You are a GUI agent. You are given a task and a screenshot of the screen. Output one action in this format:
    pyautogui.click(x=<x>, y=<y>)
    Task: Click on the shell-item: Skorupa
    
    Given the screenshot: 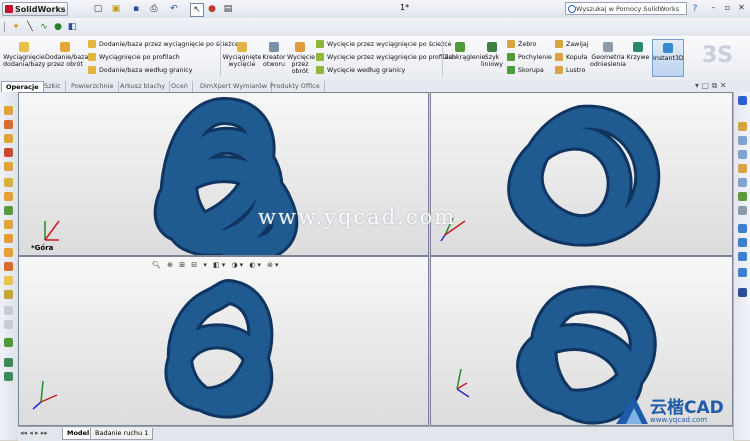 What is the action you would take?
    pyautogui.click(x=525, y=70)
    